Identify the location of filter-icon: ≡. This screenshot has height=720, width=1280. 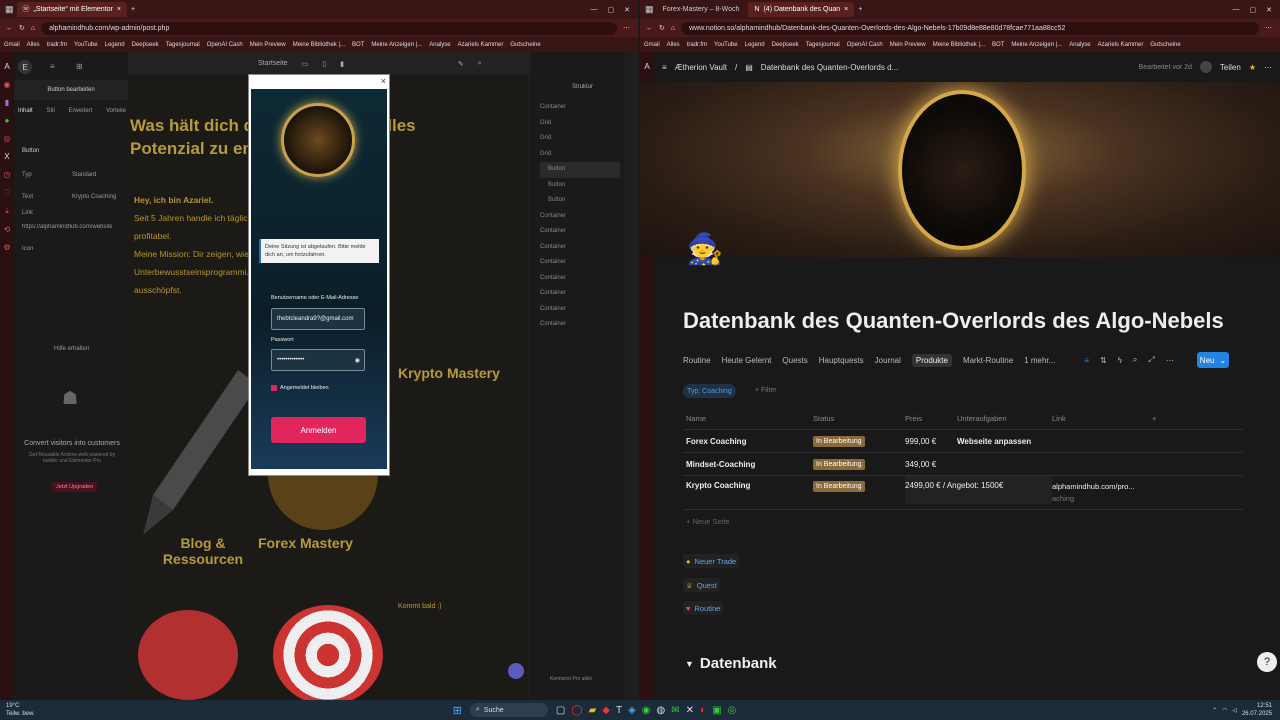
(1086, 360).